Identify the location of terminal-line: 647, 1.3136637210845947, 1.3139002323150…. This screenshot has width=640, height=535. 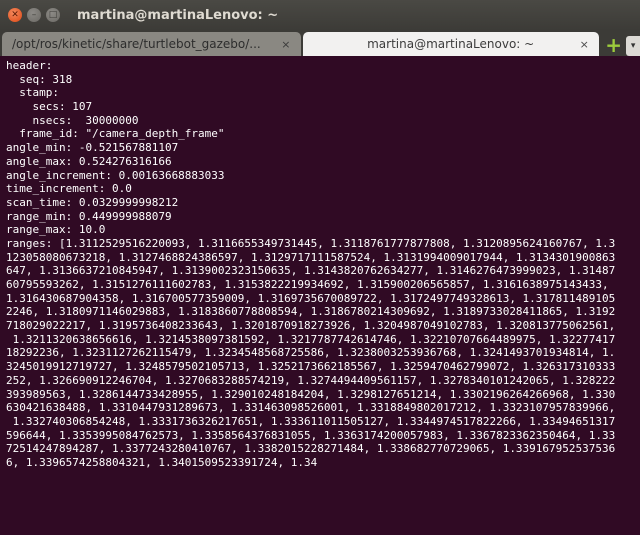
(311, 271).